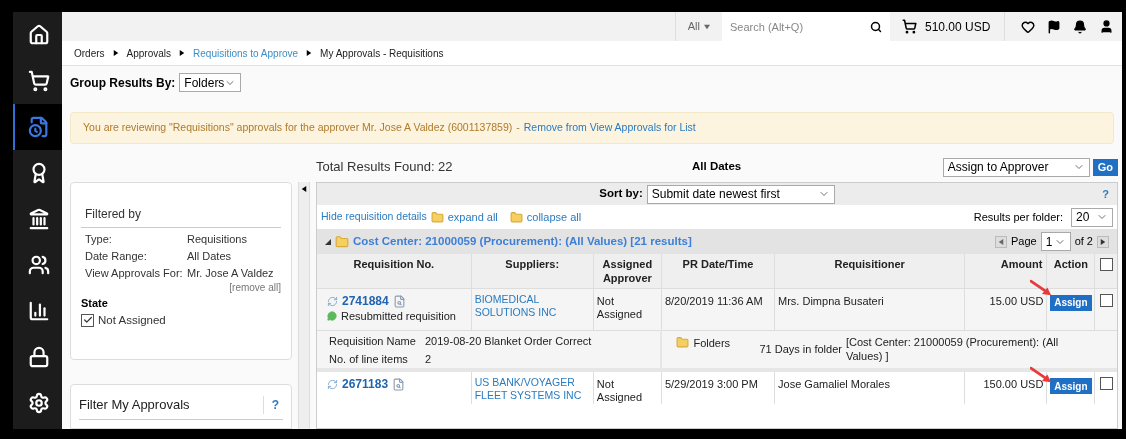 The height and width of the screenshot is (439, 1126). Describe the element at coordinates (1054, 26) in the screenshot. I see `flag-icon` at that location.